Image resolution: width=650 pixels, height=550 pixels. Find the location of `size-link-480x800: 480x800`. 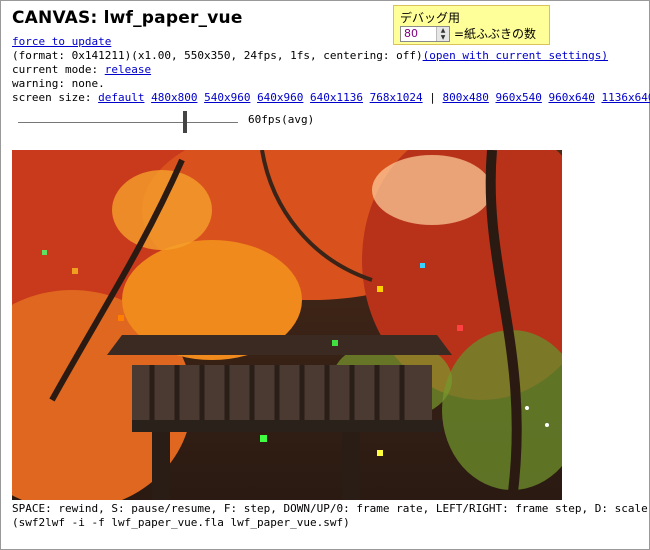

size-link-480x800: 480x800 is located at coordinates (174, 97).